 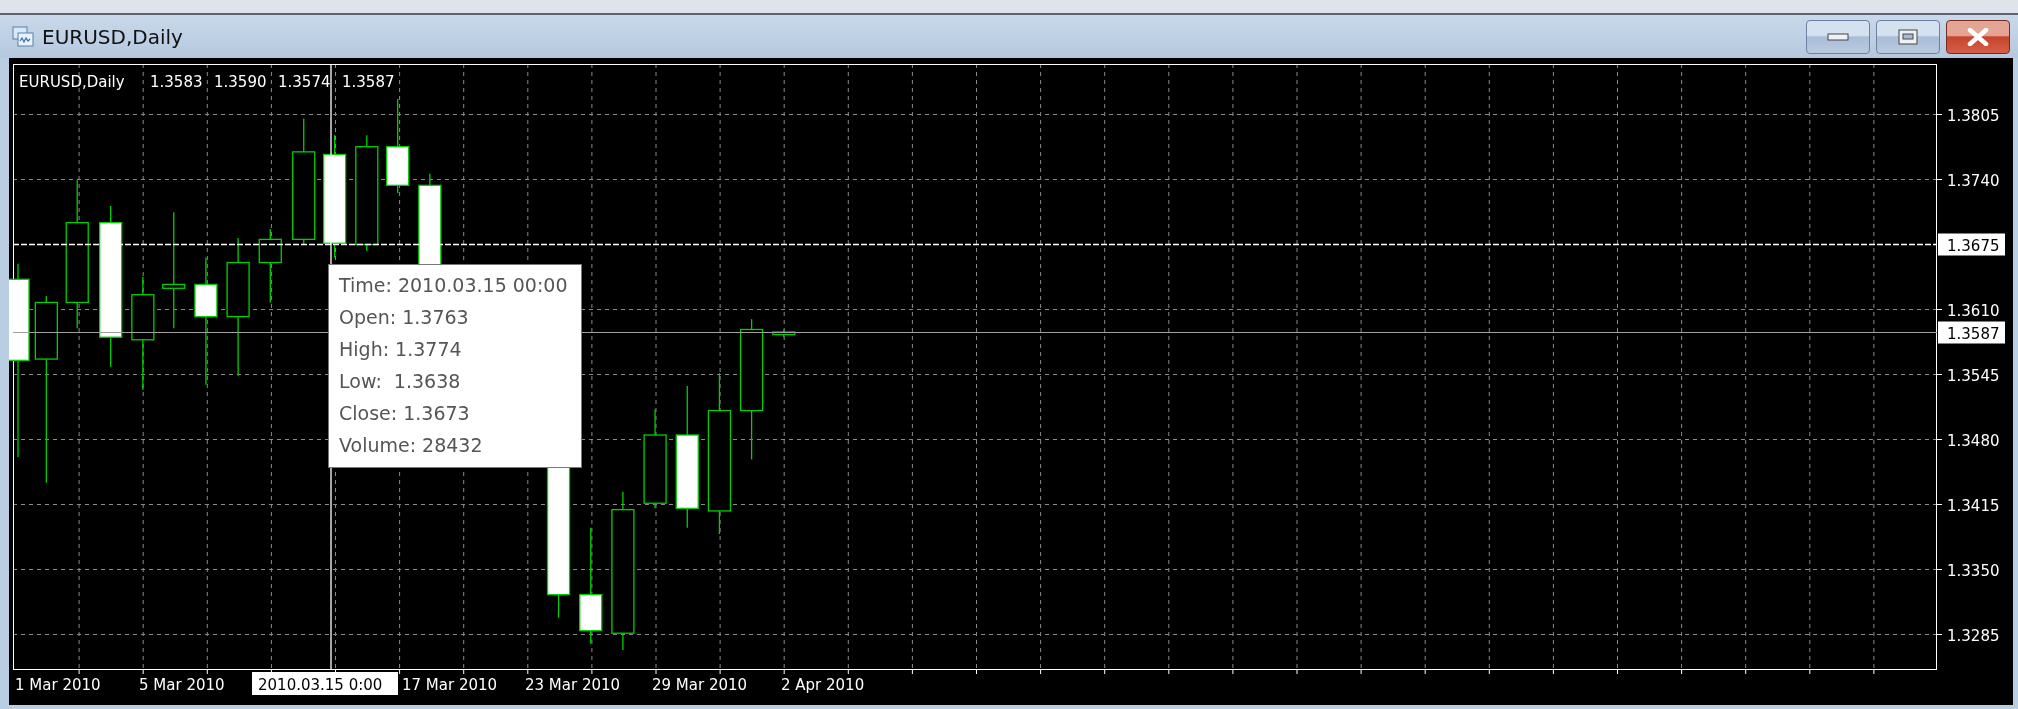 I want to click on tooltip-line: Low: 1.3638, so click(x=400, y=381).